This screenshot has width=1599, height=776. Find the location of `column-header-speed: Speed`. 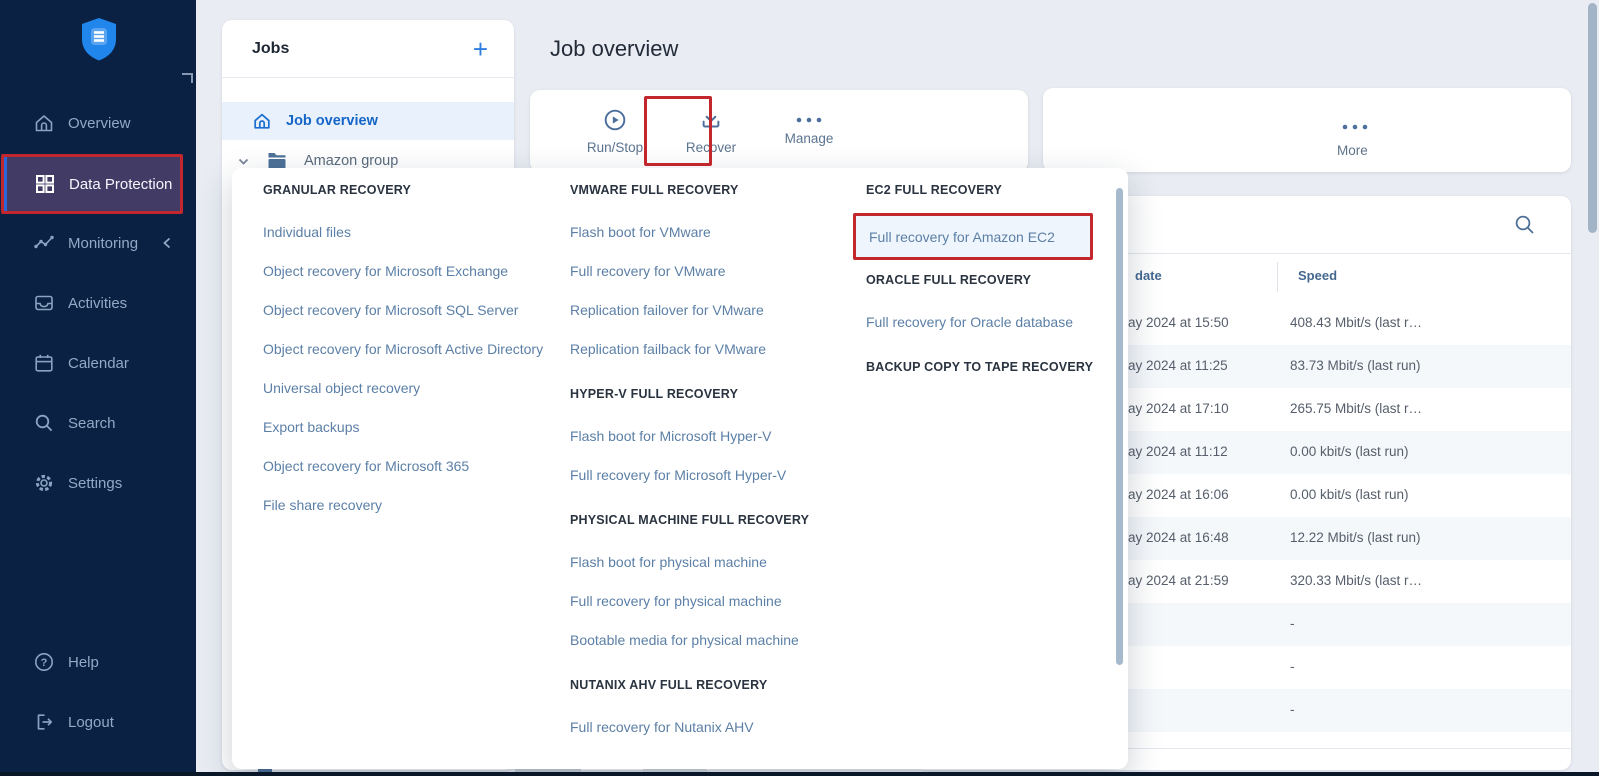

column-header-speed: Speed is located at coordinates (1317, 275).